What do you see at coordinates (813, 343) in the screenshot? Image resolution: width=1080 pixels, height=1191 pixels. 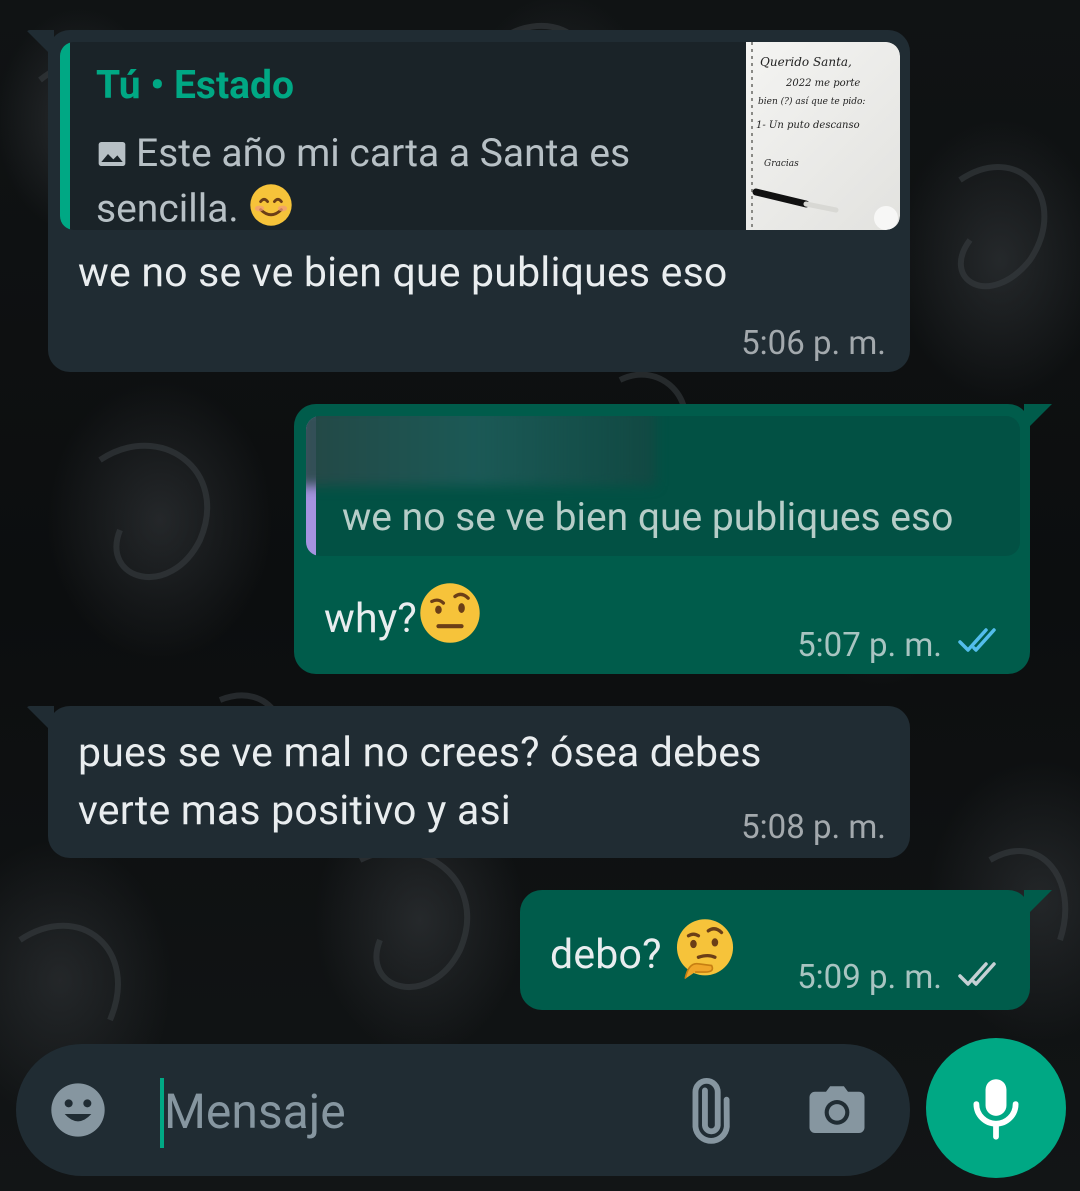 I see `message-time: 5:06 p. m.` at bounding box center [813, 343].